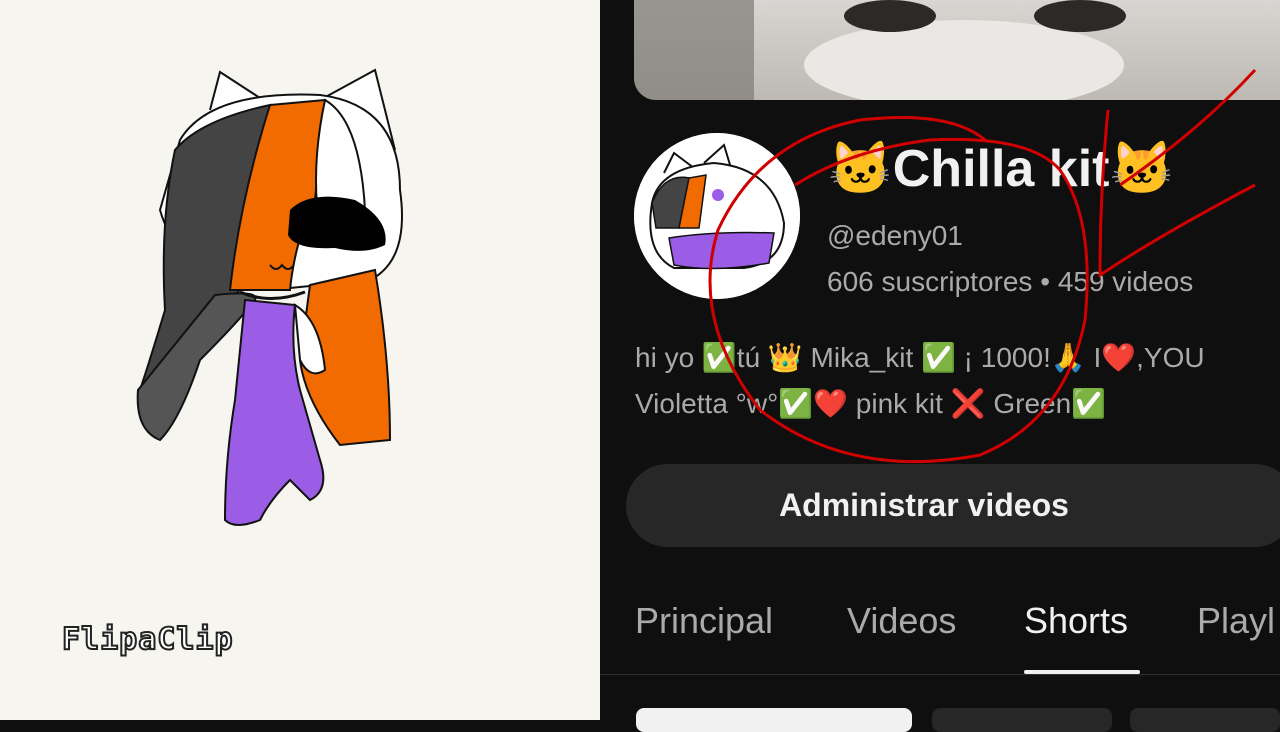 The width and height of the screenshot is (1280, 732). I want to click on video-count: 459 videos, so click(1125, 281).